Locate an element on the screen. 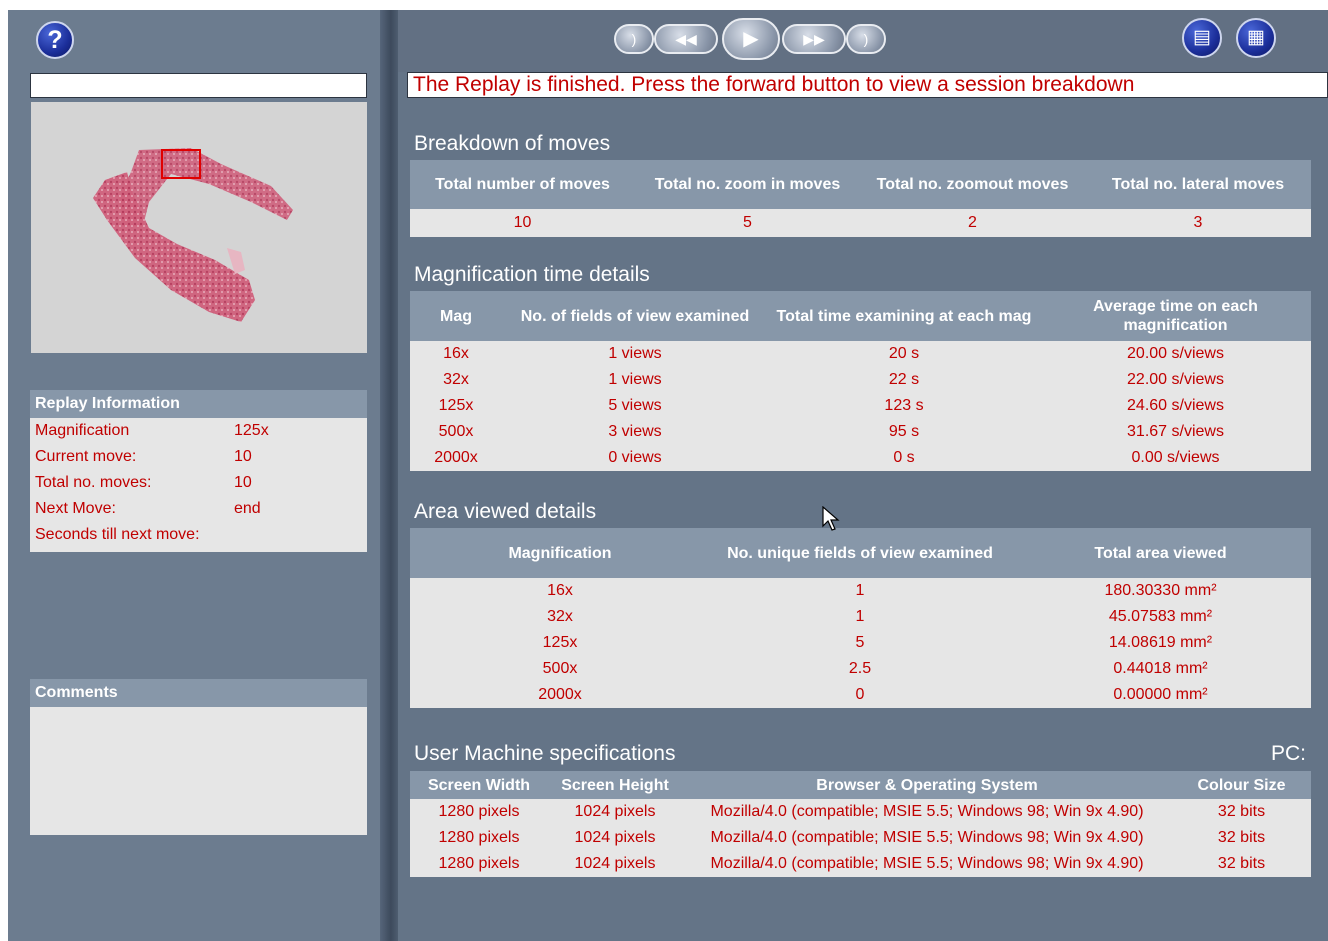  column-header: Total number of moves is located at coordinates (522, 184).